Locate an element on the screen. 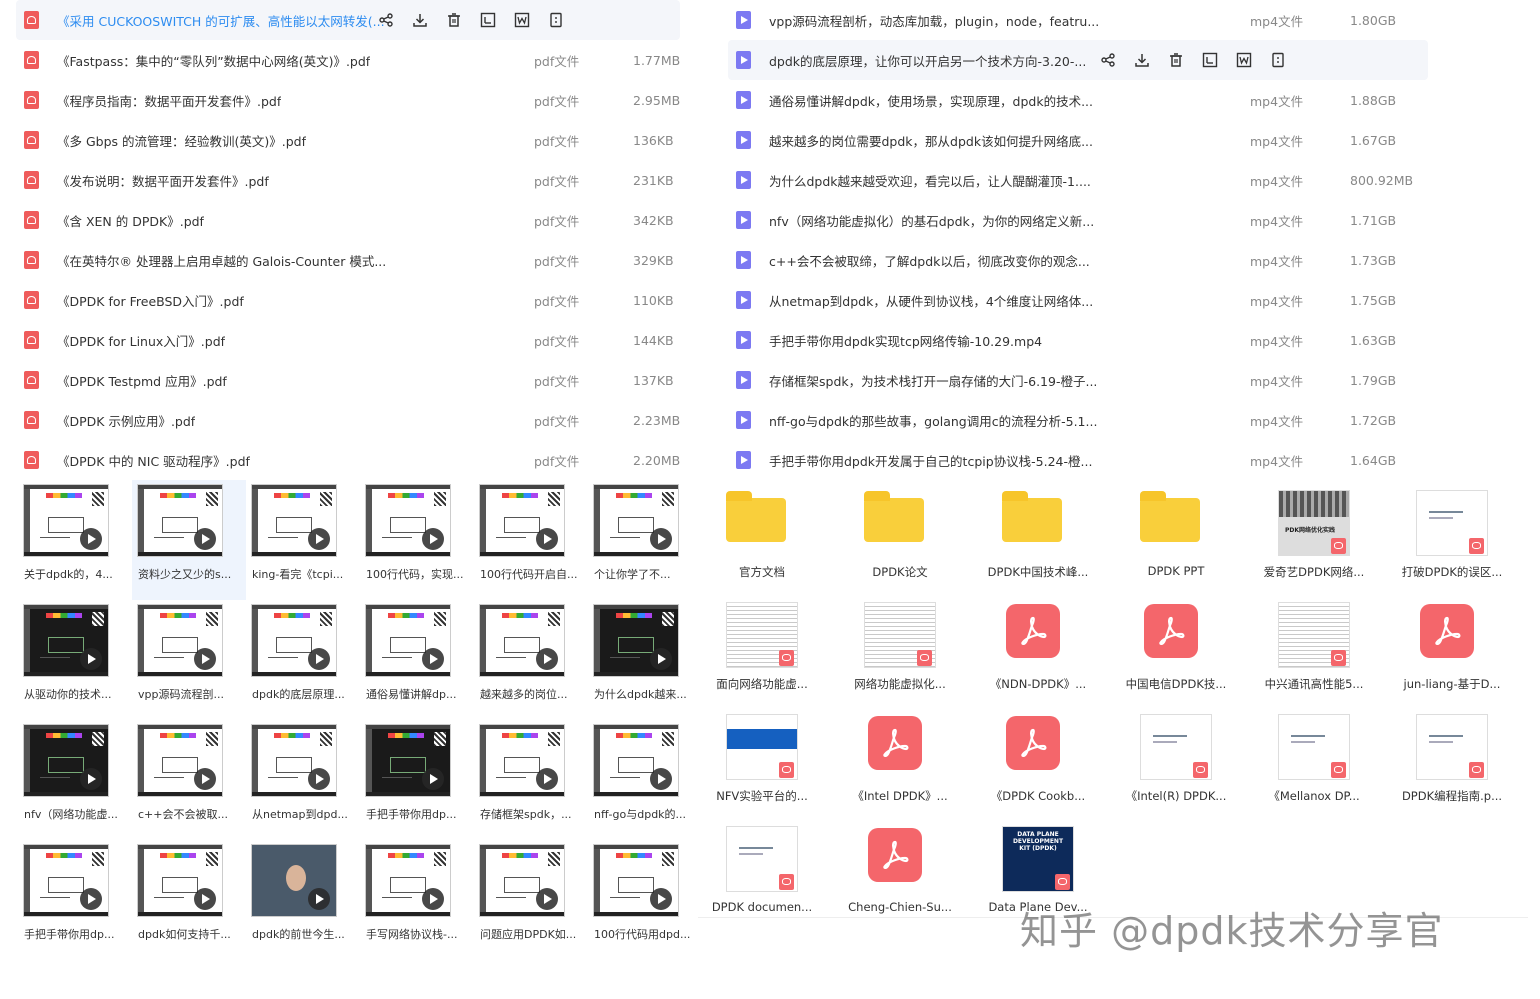 The image size is (1540, 999). file-row: 《DPDK Testpmd 应用》.pdf pdf文件 137KB is located at coordinates (348, 380).